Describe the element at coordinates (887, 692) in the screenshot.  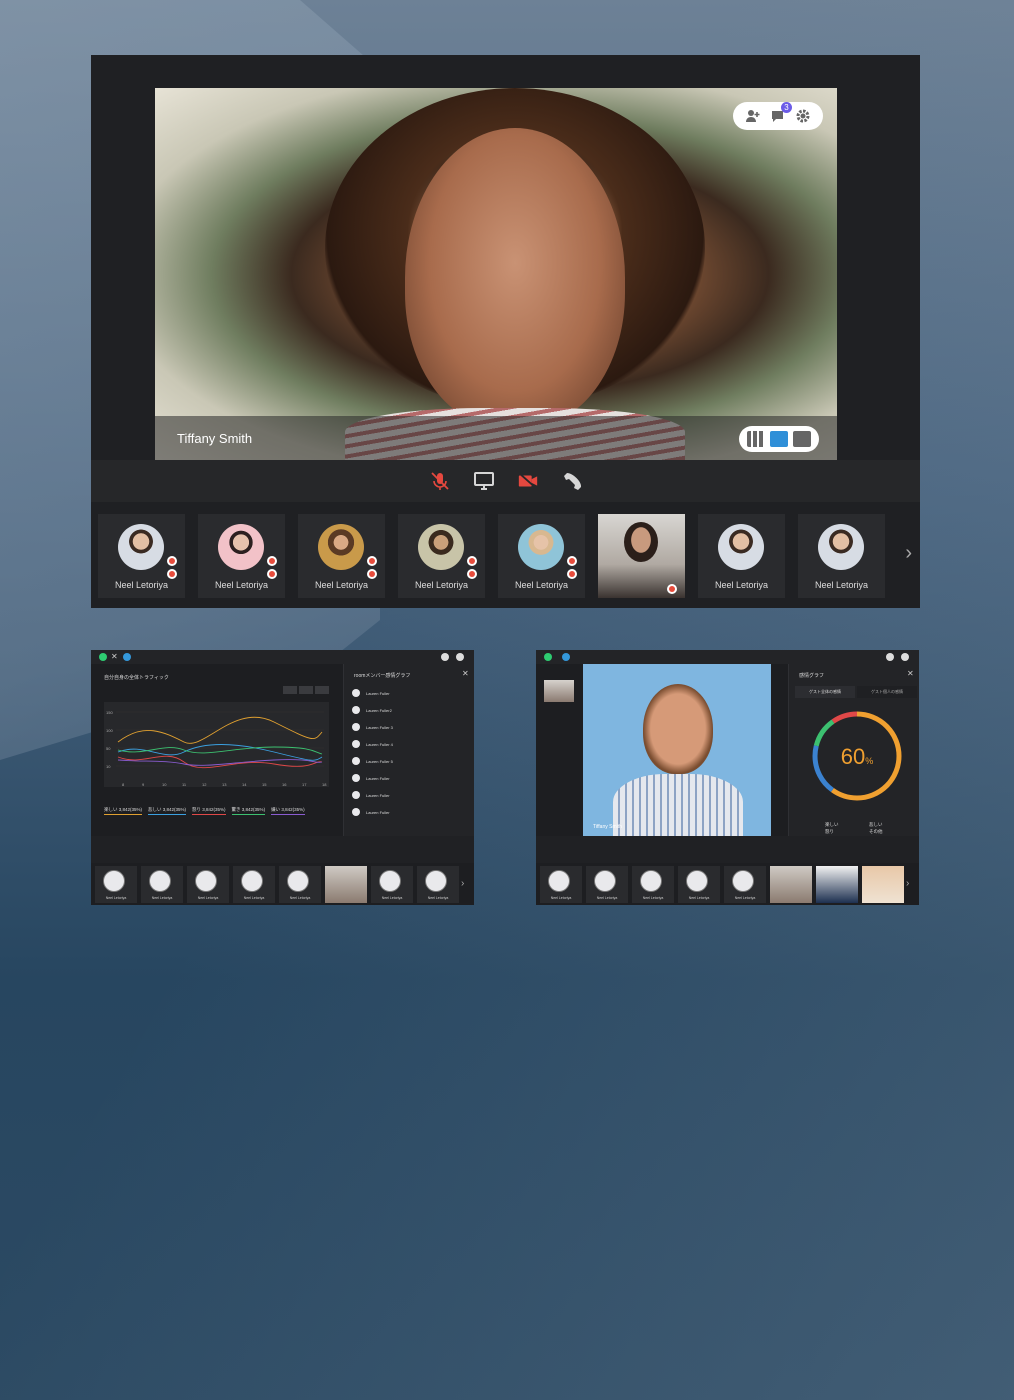
I see `tab-guest-individual: ゲスト個人の感情` at that location.